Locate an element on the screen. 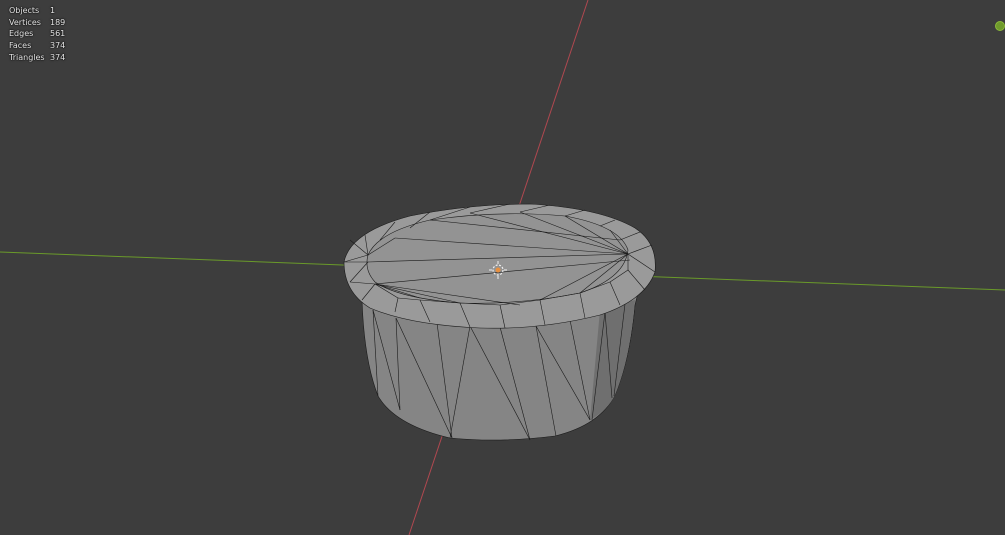 The height and width of the screenshot is (535, 1005). stat-label: Vertices is located at coordinates (25, 22).